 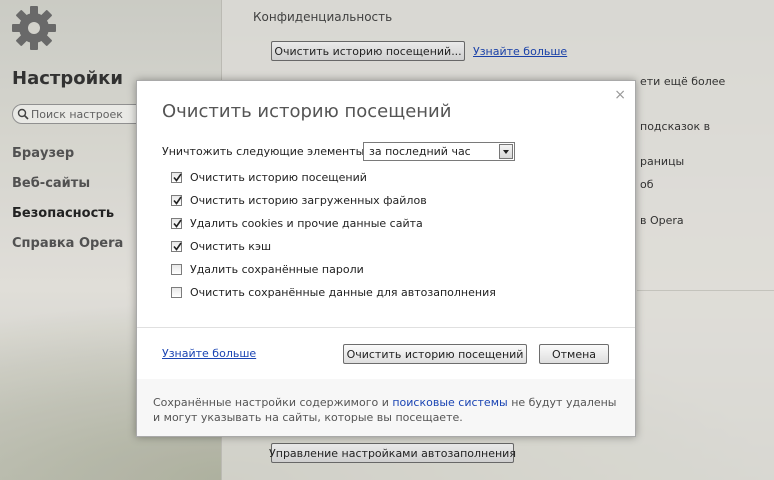 What do you see at coordinates (420, 151) in the screenshot?
I see `time-period-value: за последний час` at bounding box center [420, 151].